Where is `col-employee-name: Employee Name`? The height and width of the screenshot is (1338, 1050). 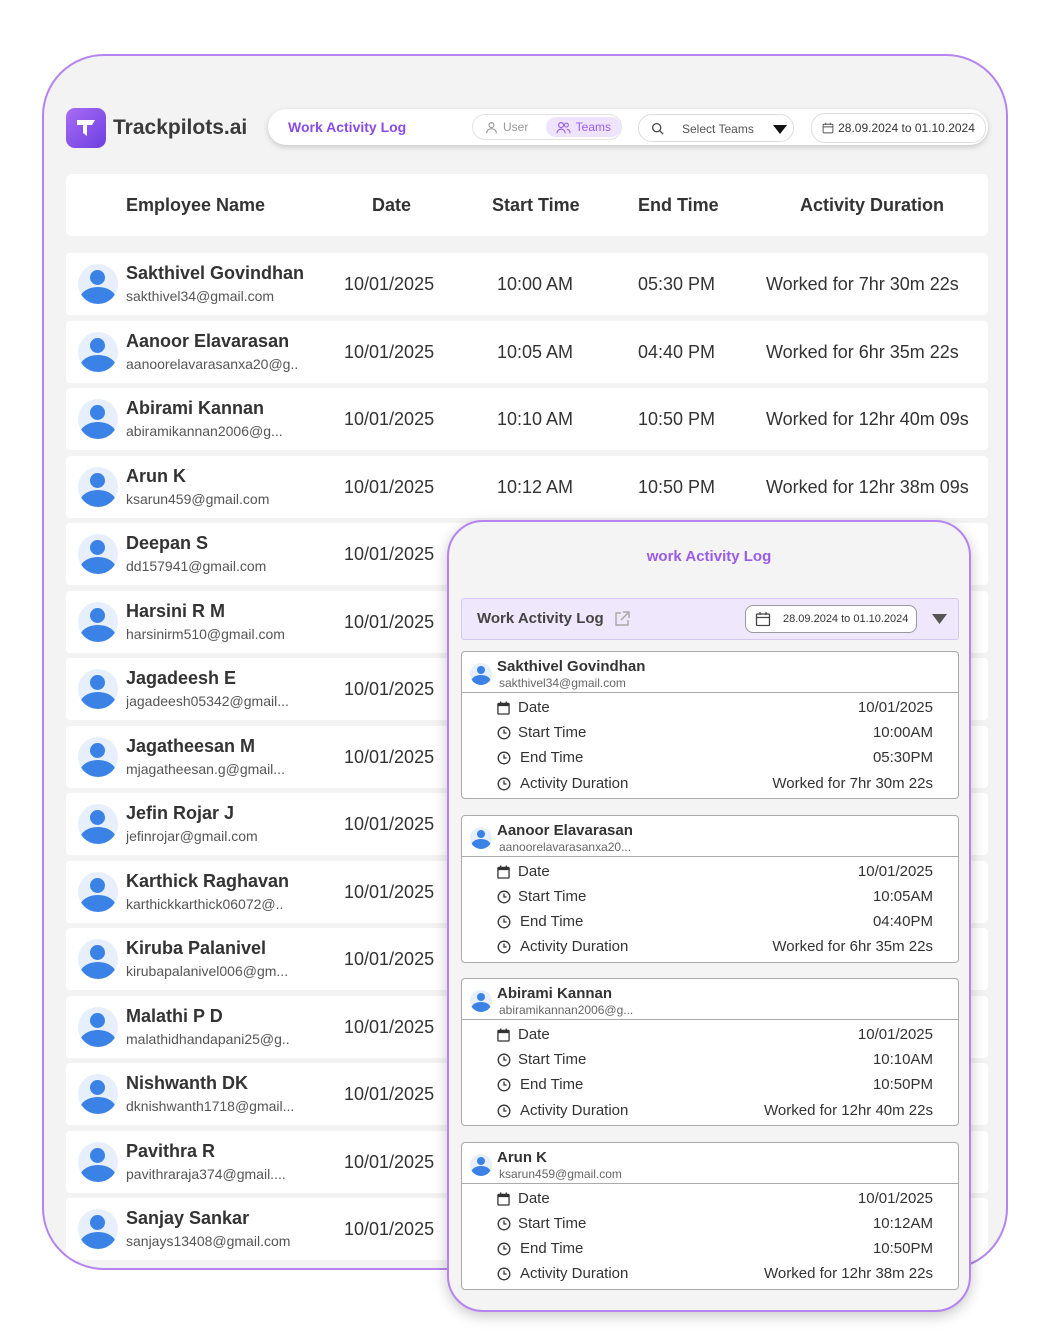
col-employee-name: Employee Name is located at coordinates (196, 205).